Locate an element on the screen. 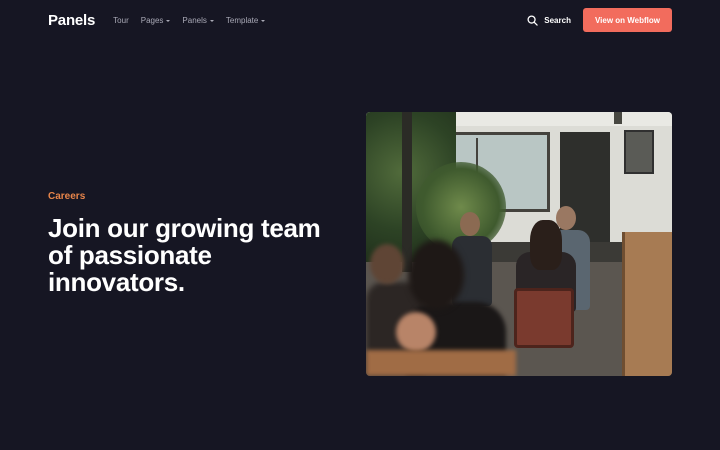 The width and height of the screenshot is (720, 450). search-label: Search is located at coordinates (557, 20).